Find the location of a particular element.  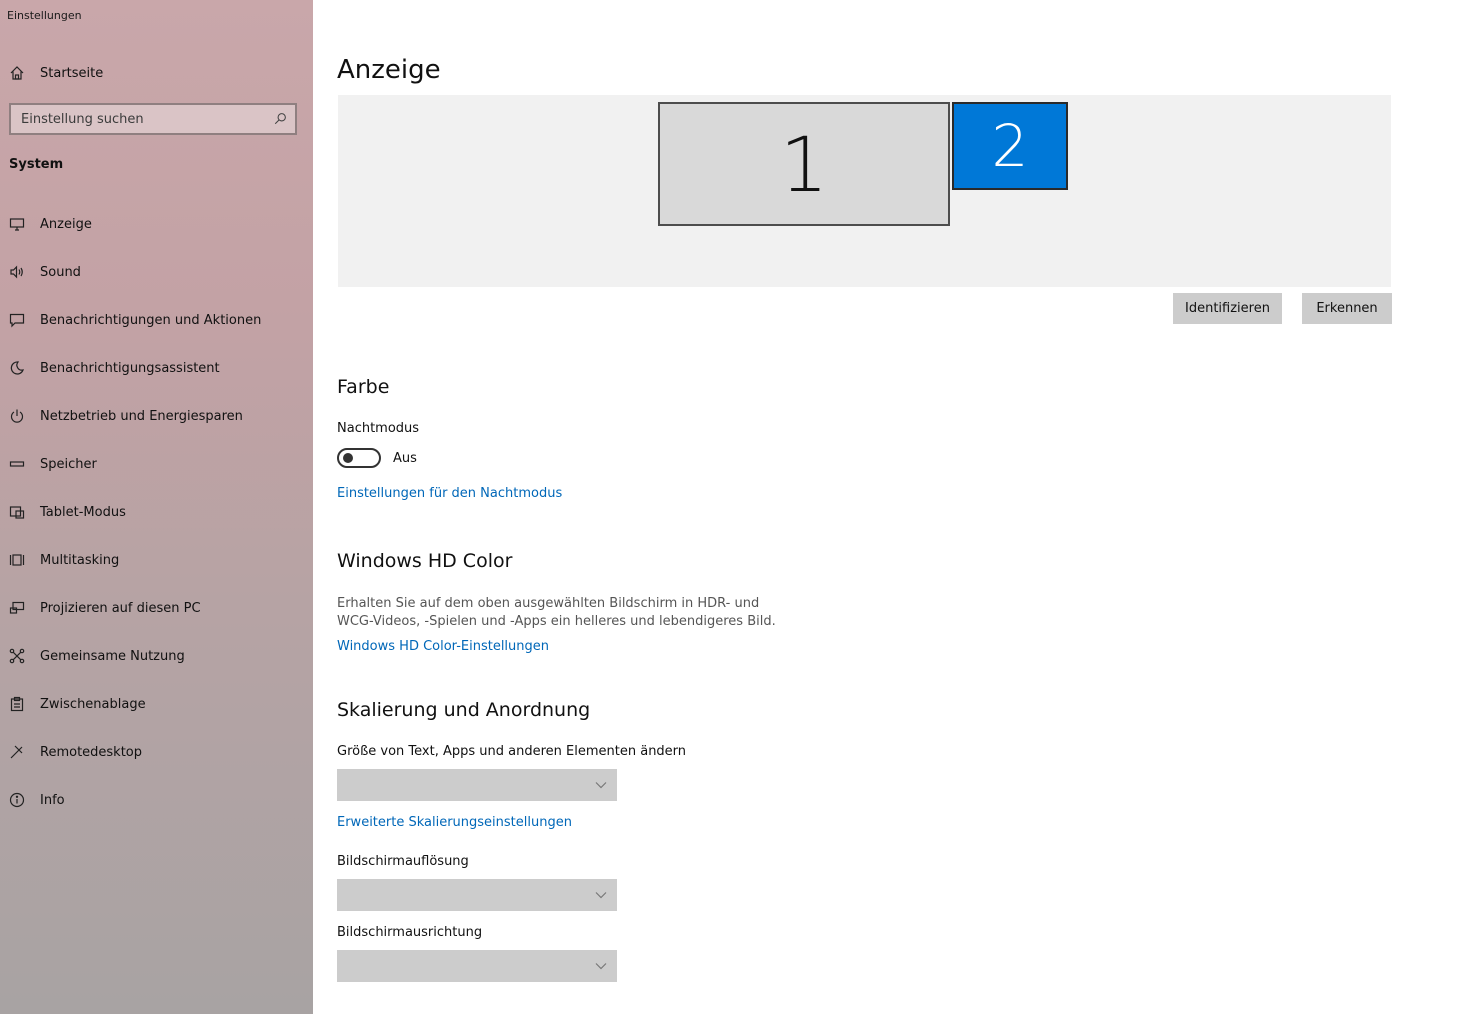

sidebar-item-label: Netzbetrieb und Energiesparen is located at coordinates (141, 416).